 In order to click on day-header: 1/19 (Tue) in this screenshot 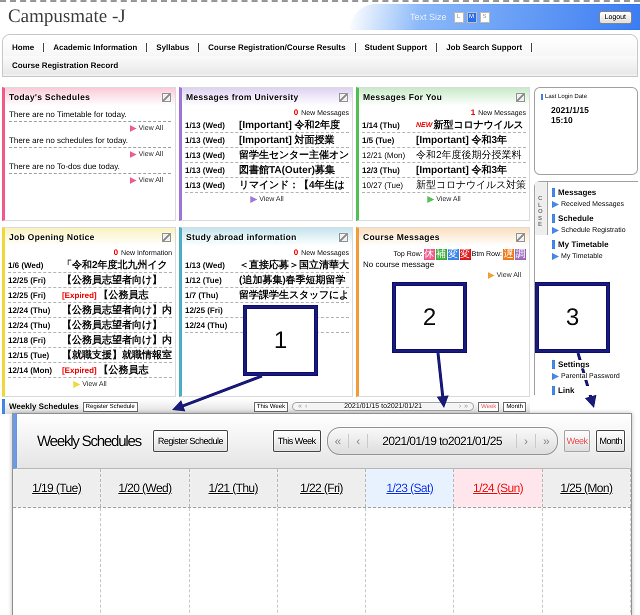, I will do `click(57, 488)`.